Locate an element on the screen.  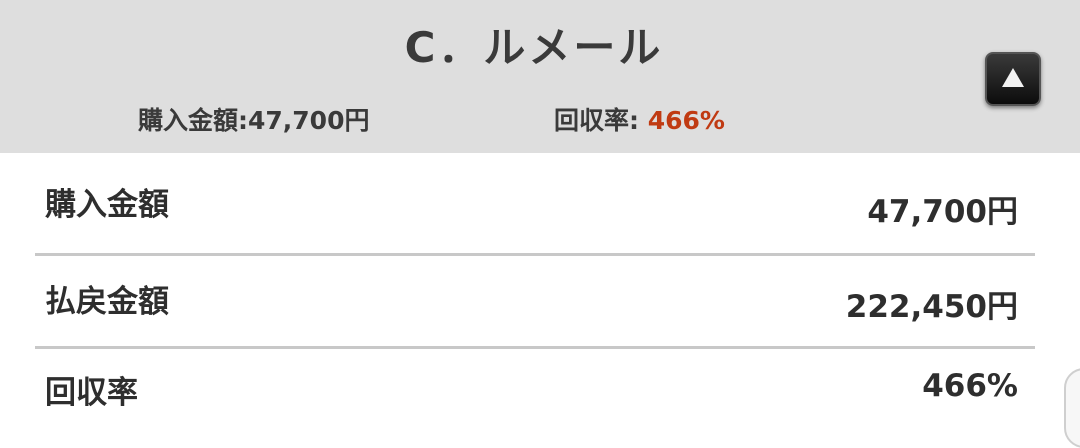
row-value-payout: 222,450円 is located at coordinates (931, 307).